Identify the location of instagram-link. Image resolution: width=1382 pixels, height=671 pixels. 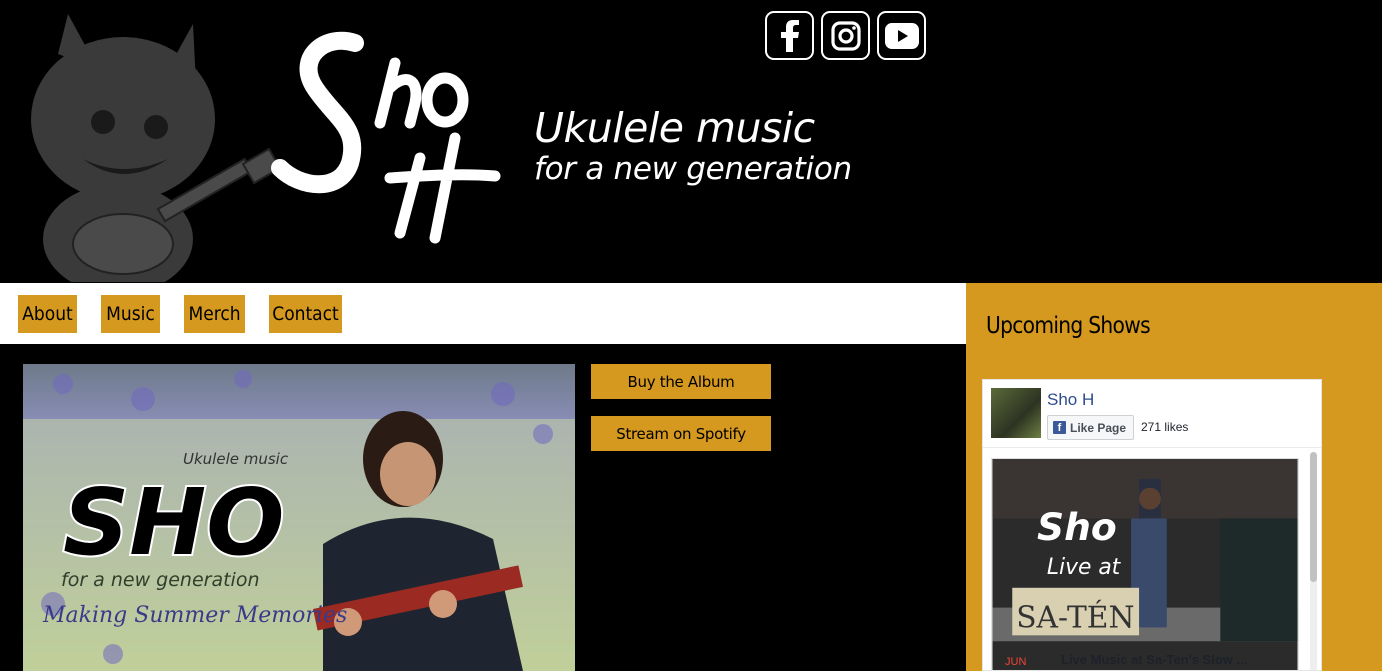
(845, 35).